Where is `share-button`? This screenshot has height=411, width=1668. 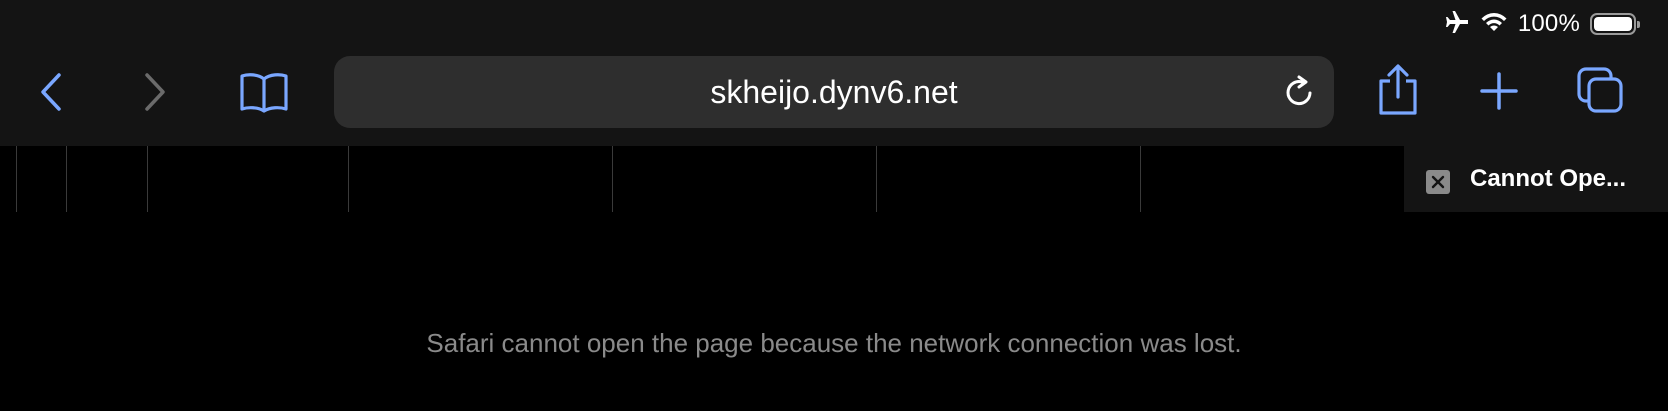 share-button is located at coordinates (1398, 90).